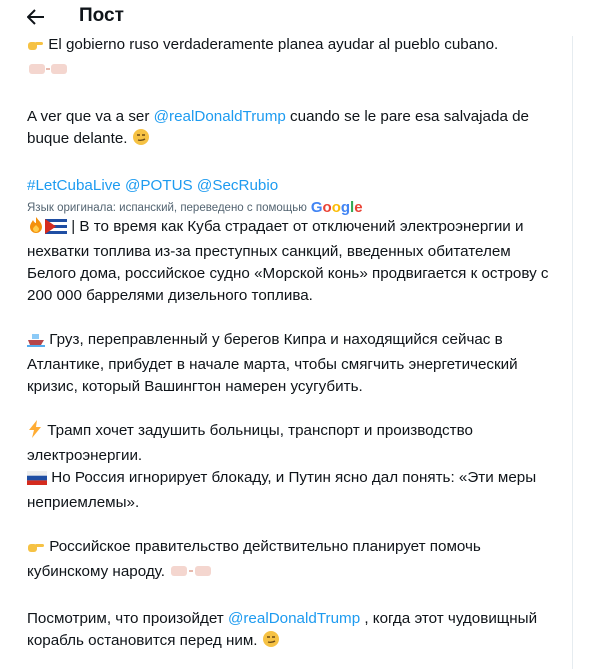 The image size is (595, 669). Describe the element at coordinates (101, 15) in the screenshot. I see `page-title: Пост` at that location.